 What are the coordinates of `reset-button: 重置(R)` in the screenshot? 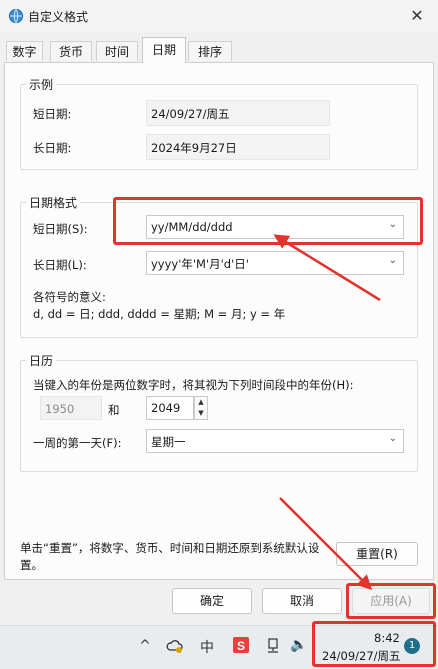 It's located at (377, 554).